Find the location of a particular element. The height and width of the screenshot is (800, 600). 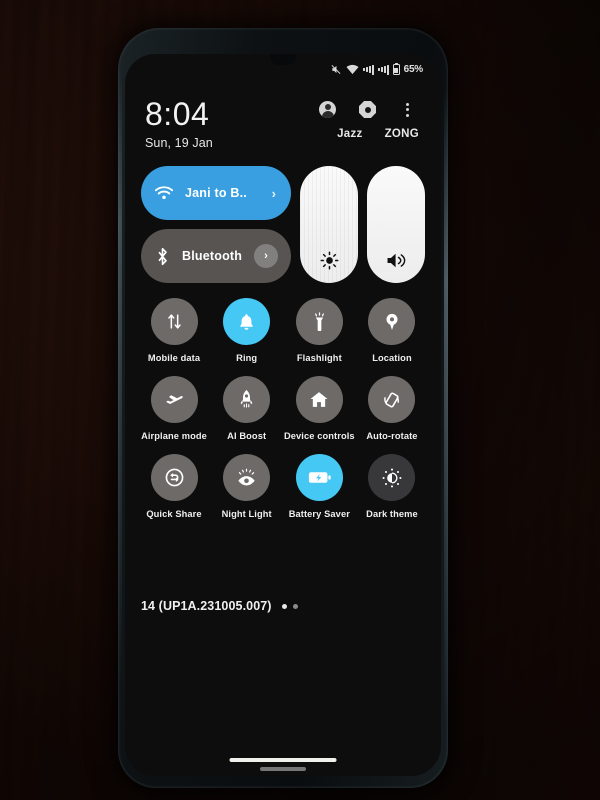

wifi-tile-label: Jani to B.. is located at coordinates (216, 193).